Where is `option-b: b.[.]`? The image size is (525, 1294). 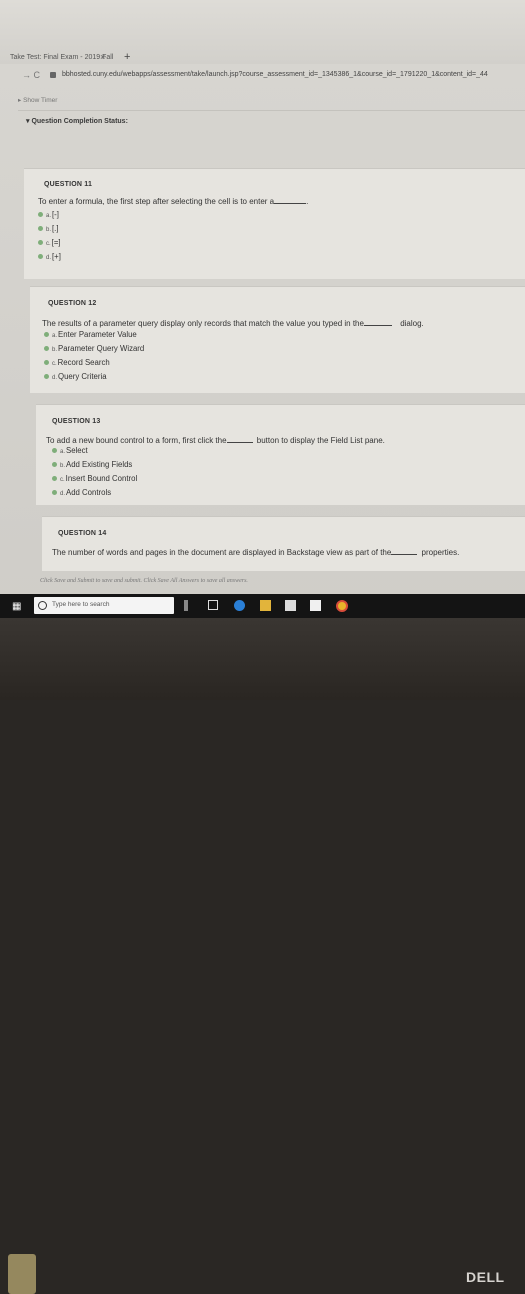 option-b: b.[.] is located at coordinates (48, 228).